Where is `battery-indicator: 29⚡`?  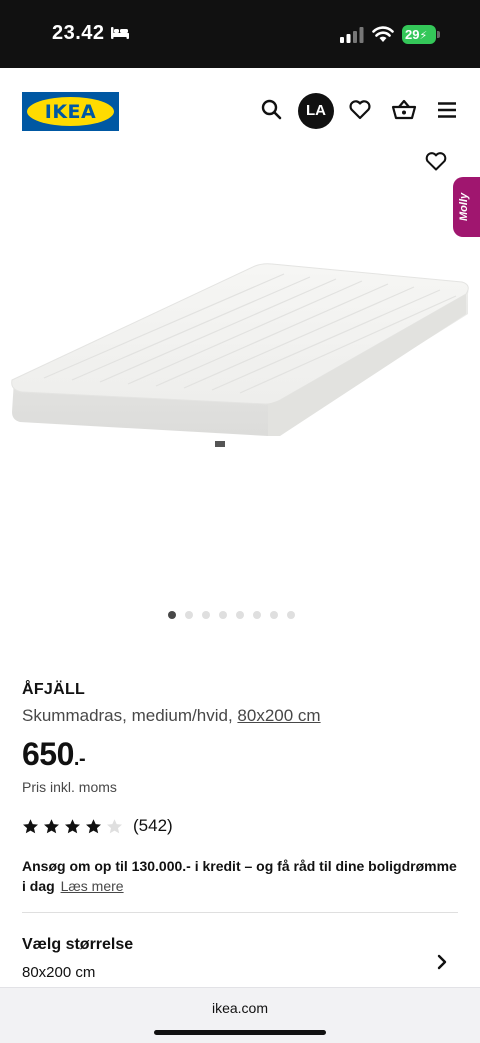 battery-indicator: 29⚡ is located at coordinates (419, 34).